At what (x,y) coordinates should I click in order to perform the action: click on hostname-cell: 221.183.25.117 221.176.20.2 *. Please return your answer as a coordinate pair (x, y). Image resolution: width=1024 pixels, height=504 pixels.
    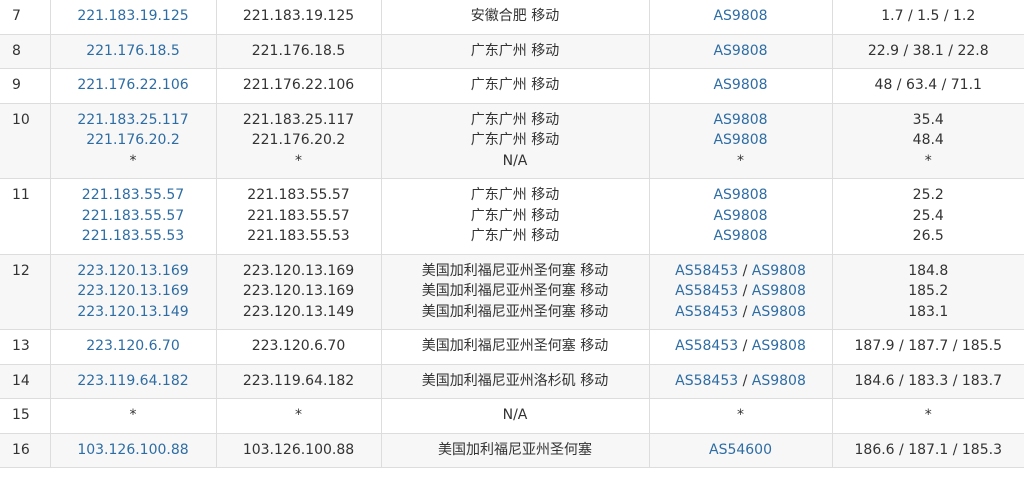
    Looking at the image, I should click on (299, 141).